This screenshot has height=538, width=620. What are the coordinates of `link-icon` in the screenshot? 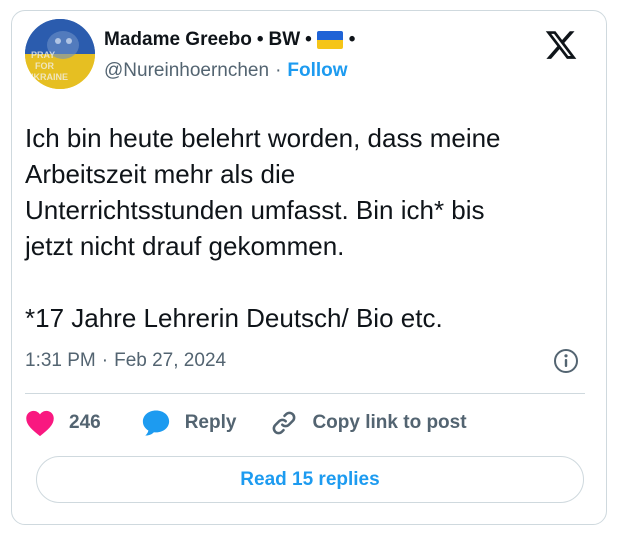 It's located at (284, 423).